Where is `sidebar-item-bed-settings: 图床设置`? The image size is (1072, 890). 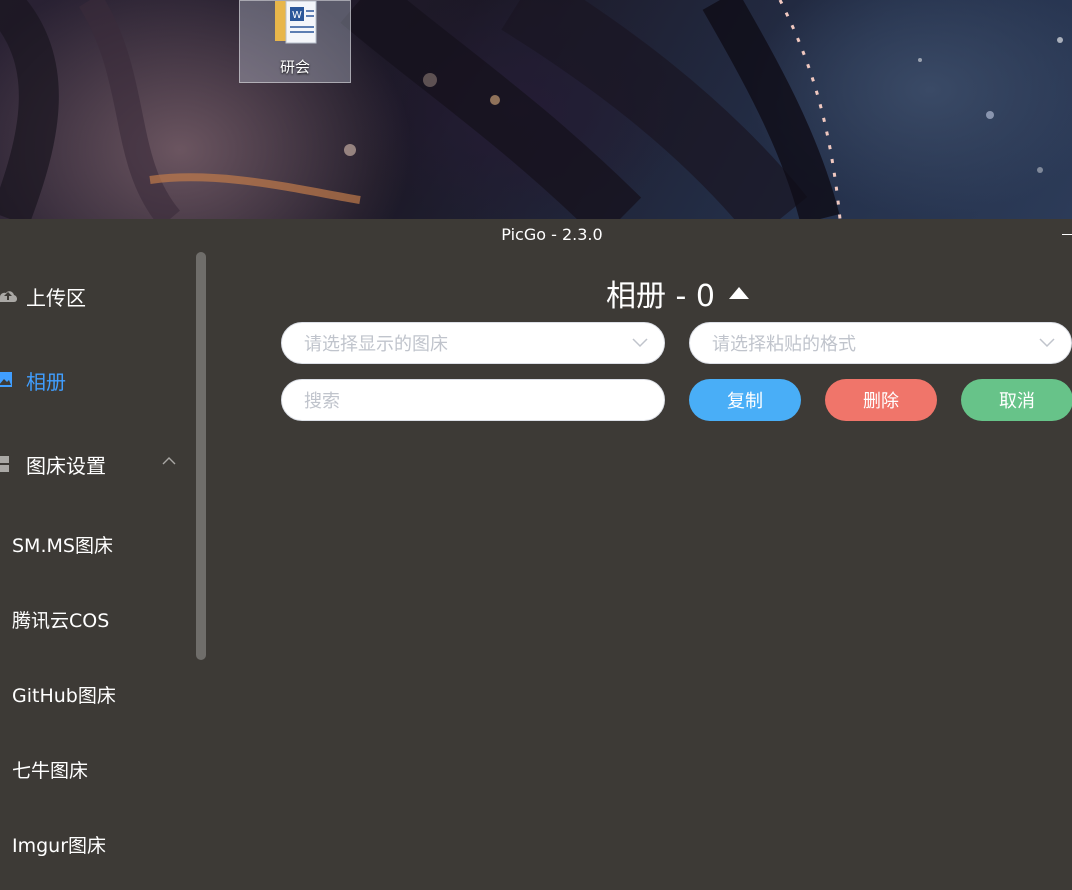
sidebar-item-bed-settings: 图床设置 is located at coordinates (53, 464).